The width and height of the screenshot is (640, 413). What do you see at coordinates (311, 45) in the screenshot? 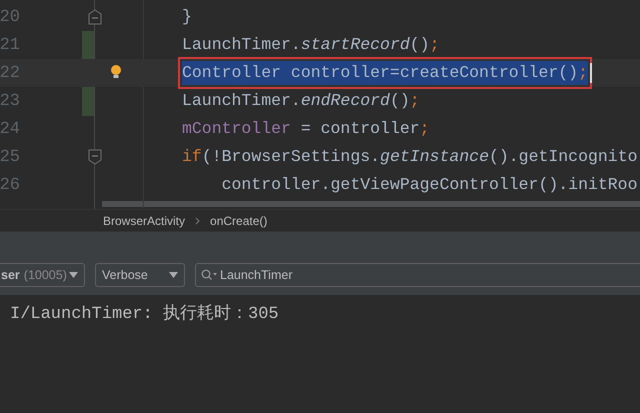
I see `code-line: LaunchTimer.startRecord();` at bounding box center [311, 45].